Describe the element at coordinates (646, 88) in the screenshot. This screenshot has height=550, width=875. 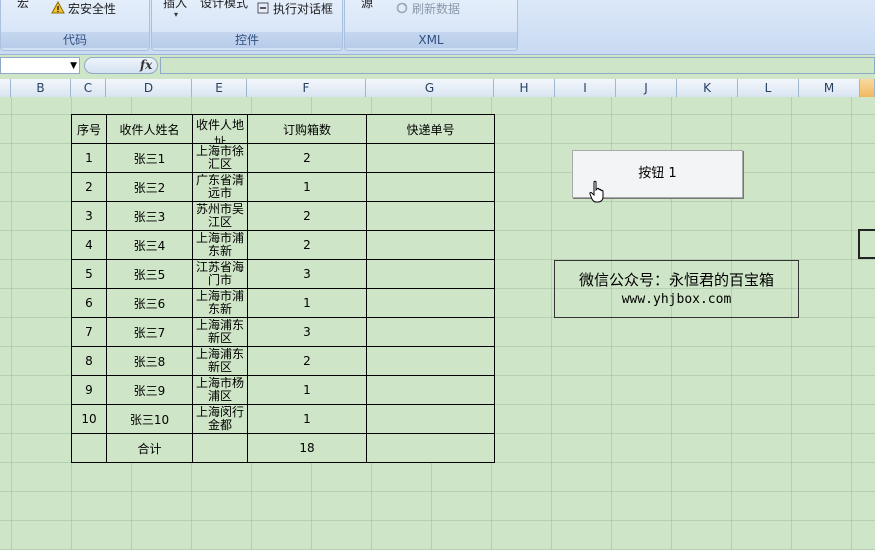
I see `column-header-j: J` at that location.